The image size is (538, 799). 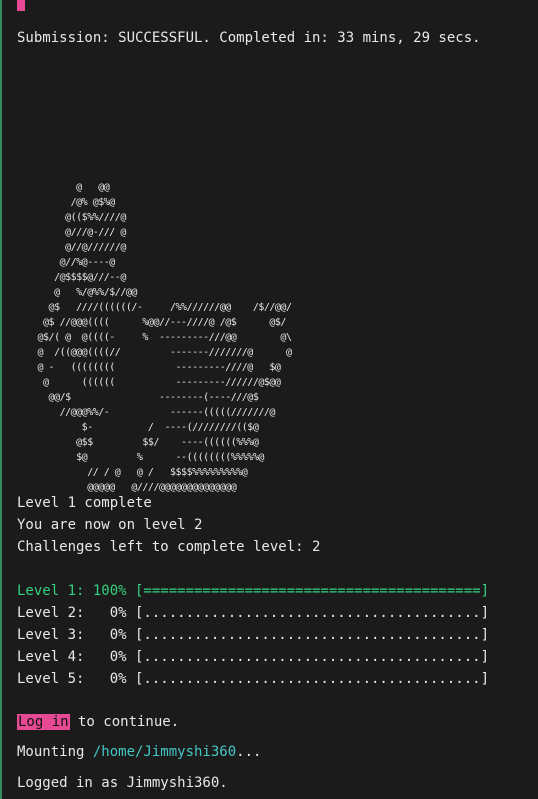 What do you see at coordinates (122, 783) in the screenshot?
I see `logged-in-message: Logged in as Jimmyshi360.` at bounding box center [122, 783].